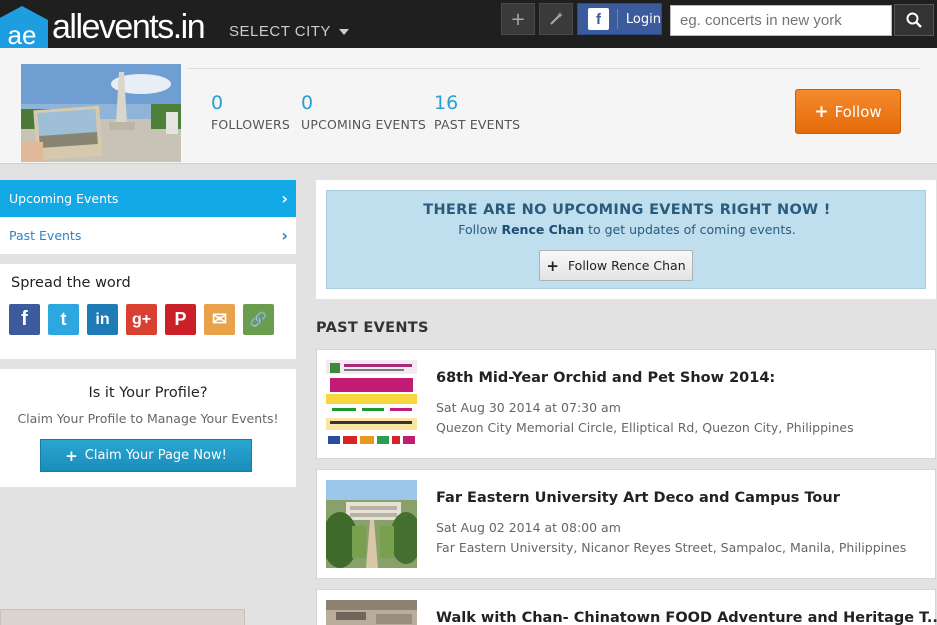  I want to click on profile-name-link: Rence Chan, so click(542, 229).